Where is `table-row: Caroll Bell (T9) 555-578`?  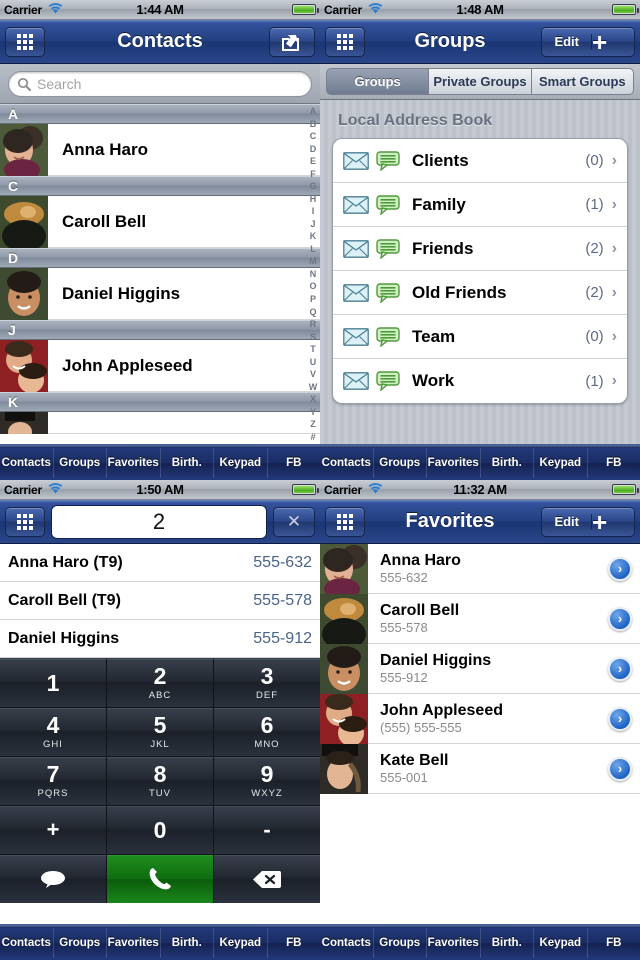
table-row: Caroll Bell (T9) 555-578 is located at coordinates (160, 601).